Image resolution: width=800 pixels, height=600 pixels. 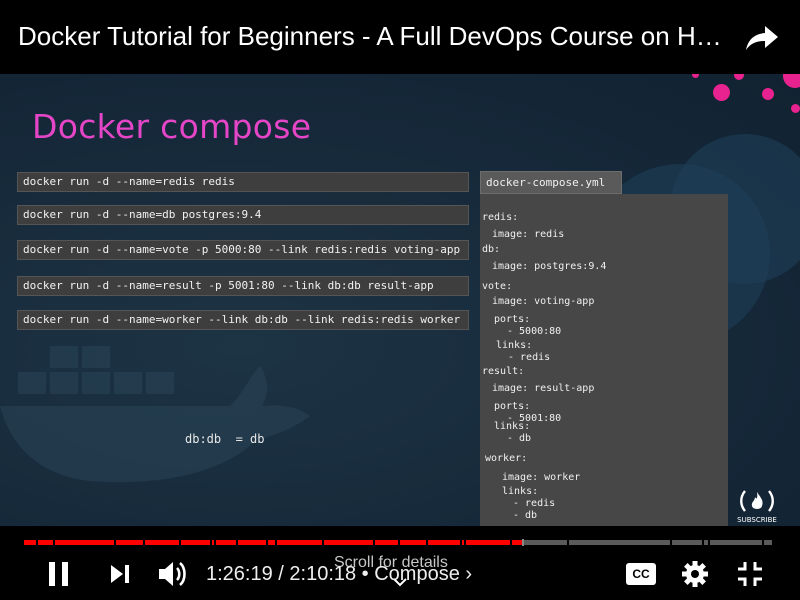 I want to click on yaml-line: redis:, so click(x=500, y=217).